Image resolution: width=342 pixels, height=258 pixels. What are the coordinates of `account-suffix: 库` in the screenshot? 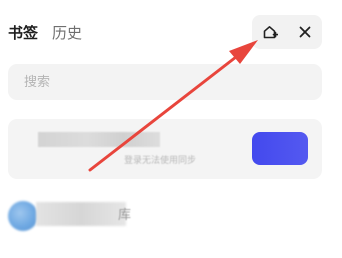 It's located at (125, 215).